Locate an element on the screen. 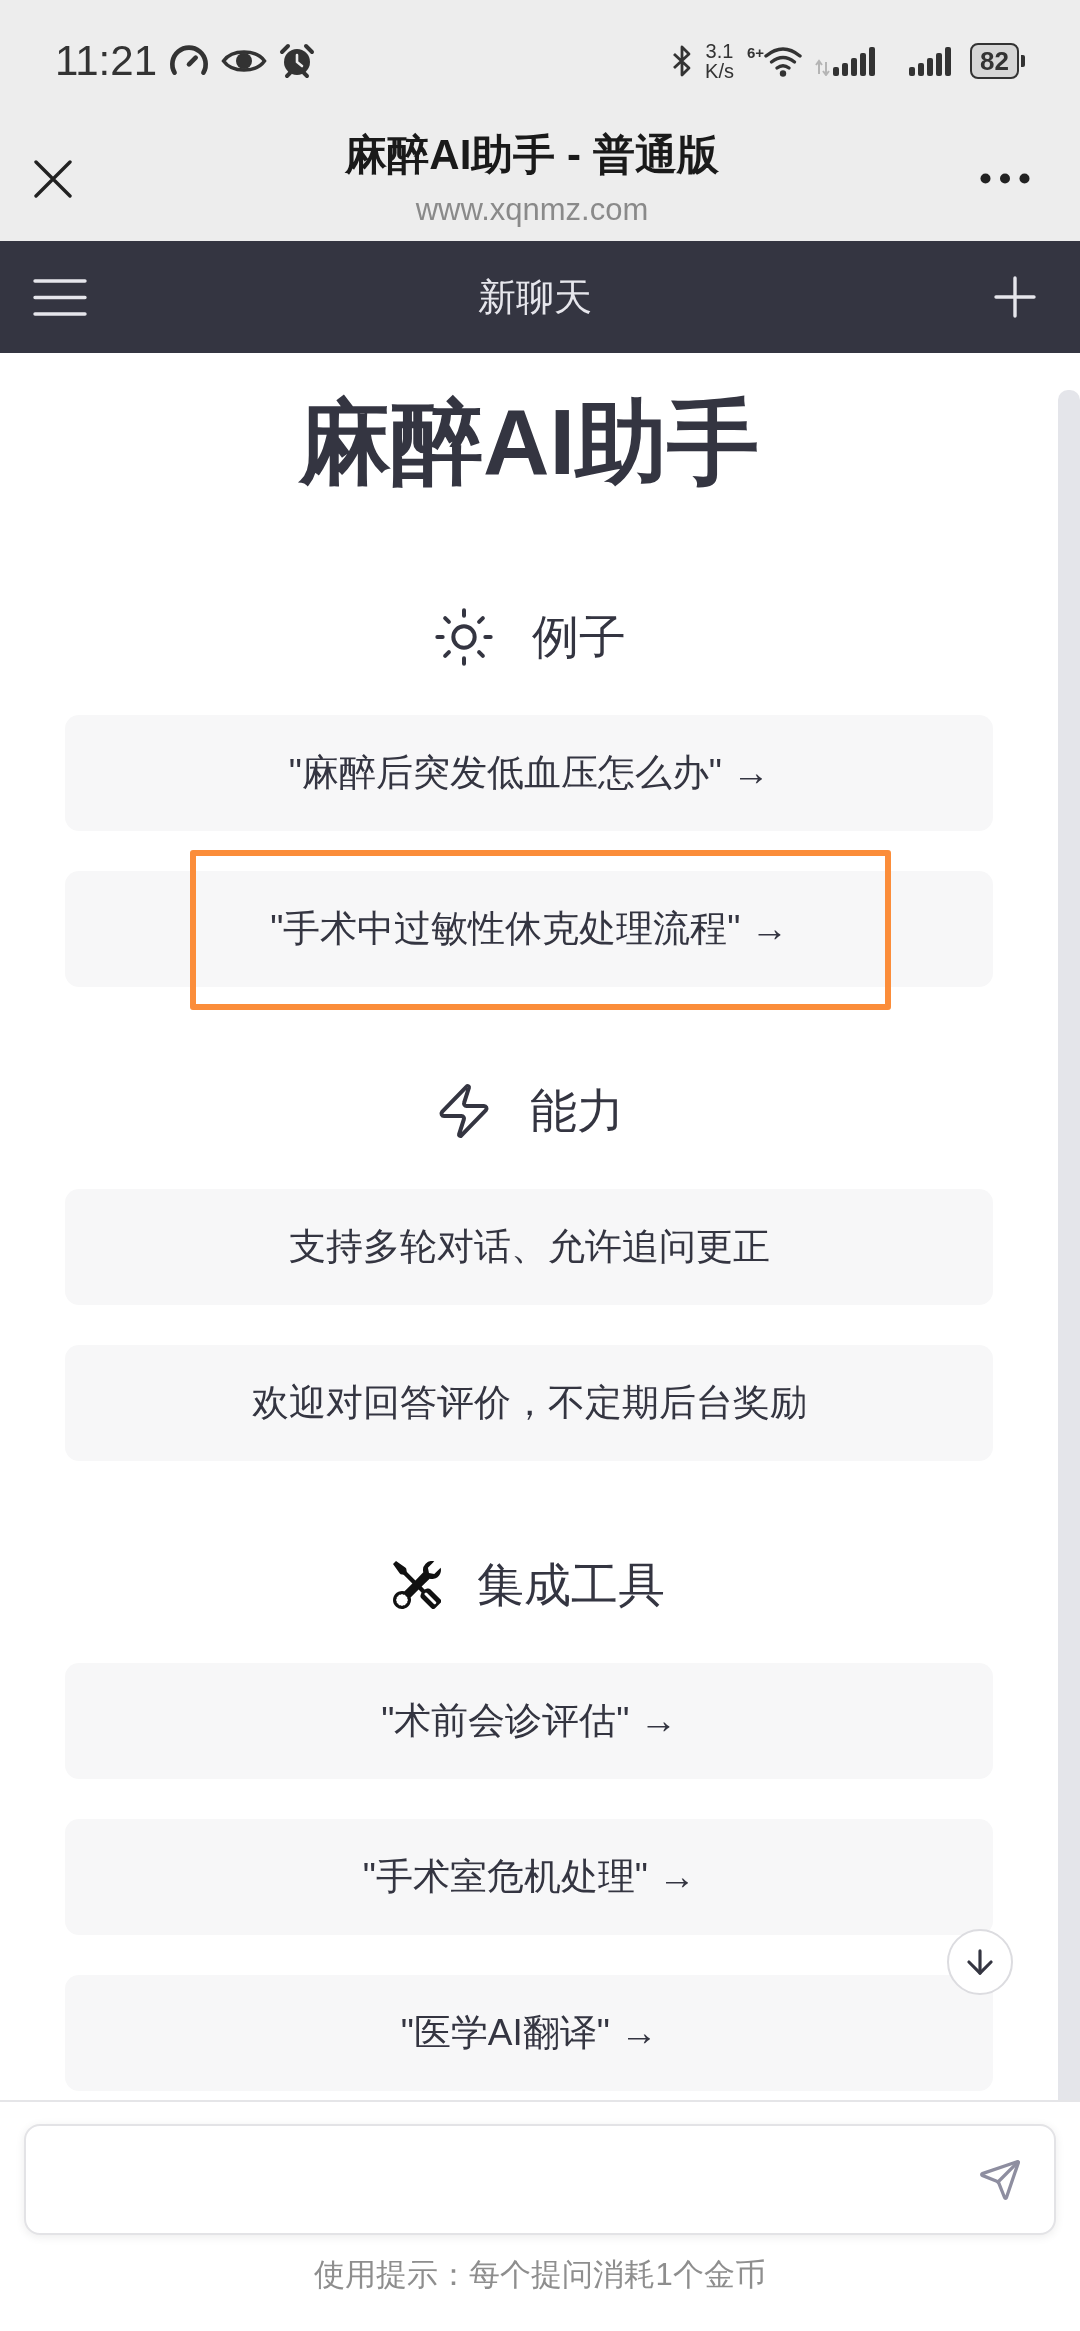 This screenshot has width=1080, height=2331. wifi-label: 6+ is located at coordinates (755, 52).